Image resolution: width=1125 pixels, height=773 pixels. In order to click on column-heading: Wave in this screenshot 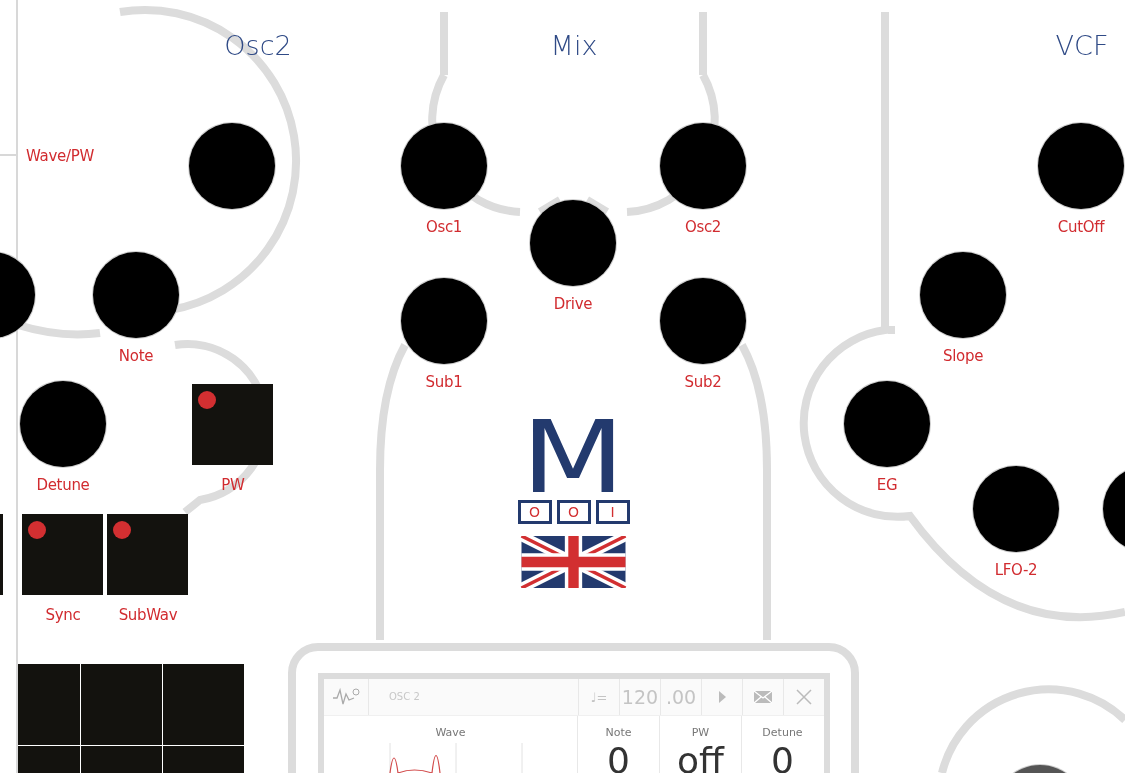, I will do `click(450, 733)`.